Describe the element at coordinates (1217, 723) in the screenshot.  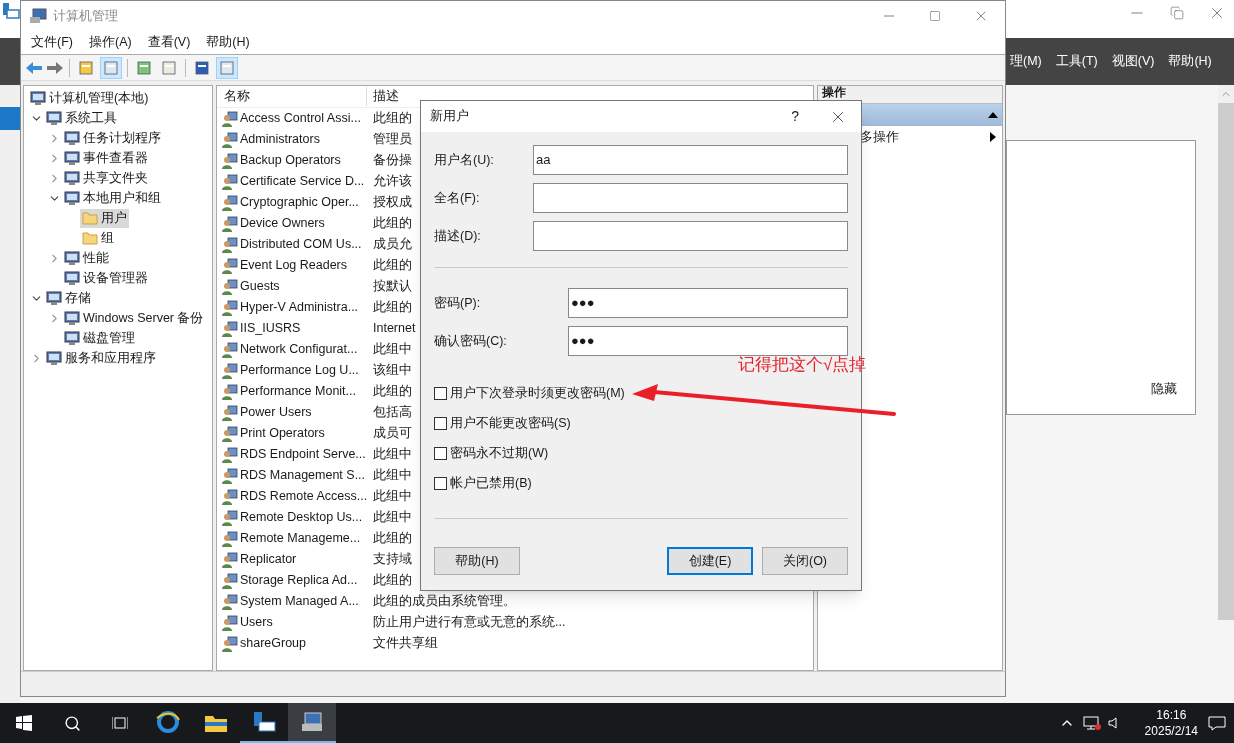
I see `notification-icon` at that location.